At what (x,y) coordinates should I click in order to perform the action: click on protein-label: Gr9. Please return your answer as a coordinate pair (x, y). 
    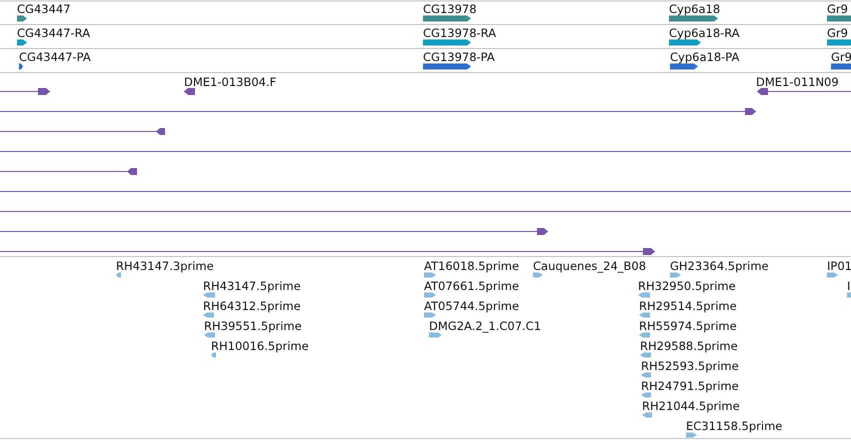
    Looking at the image, I should click on (841, 57).